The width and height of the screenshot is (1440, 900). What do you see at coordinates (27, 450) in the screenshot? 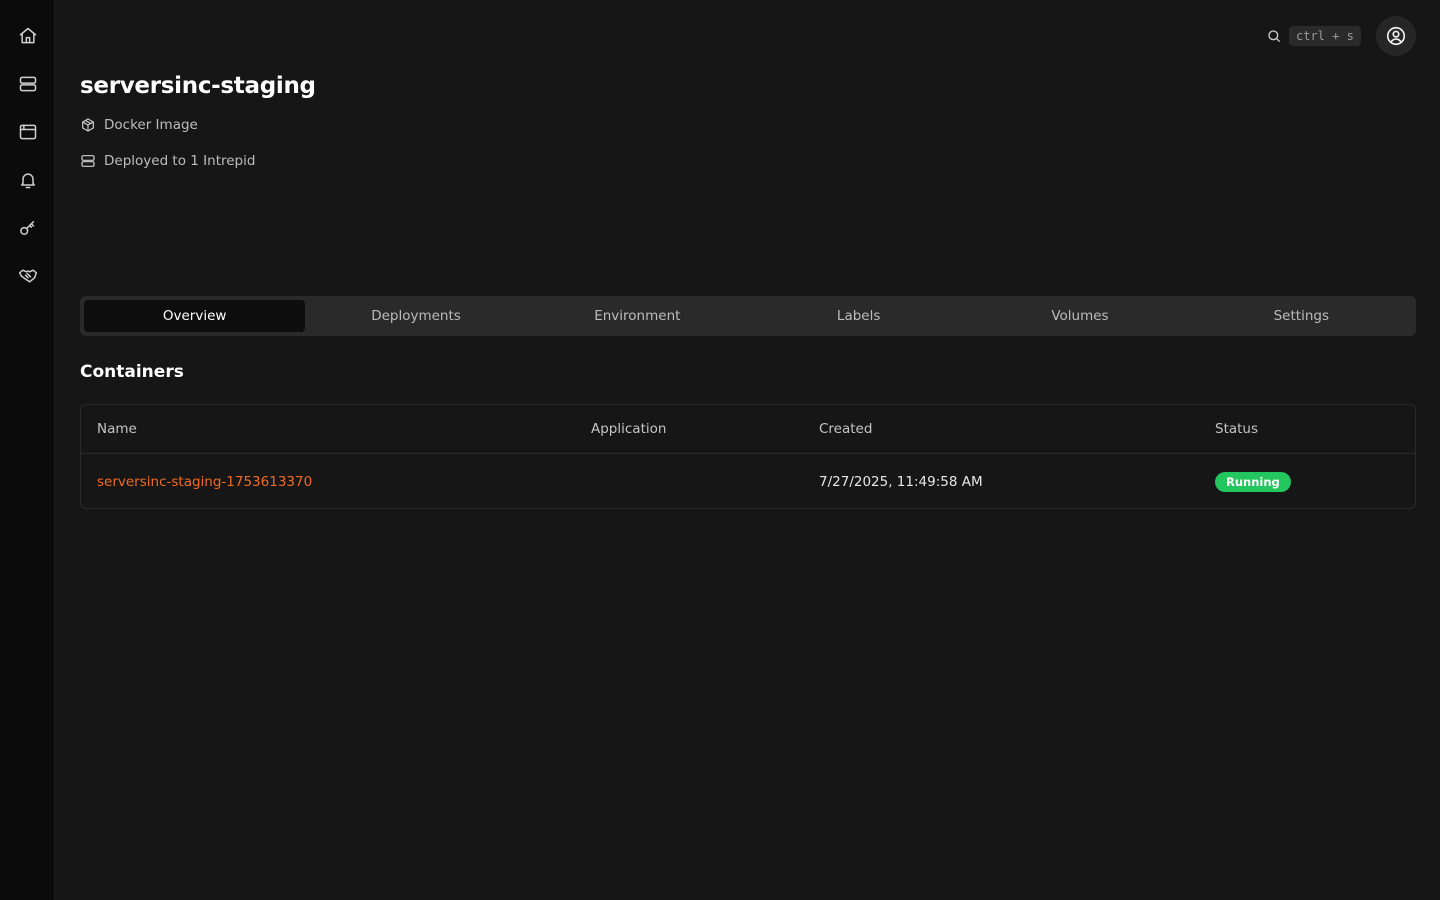
I see `sidebar` at bounding box center [27, 450].